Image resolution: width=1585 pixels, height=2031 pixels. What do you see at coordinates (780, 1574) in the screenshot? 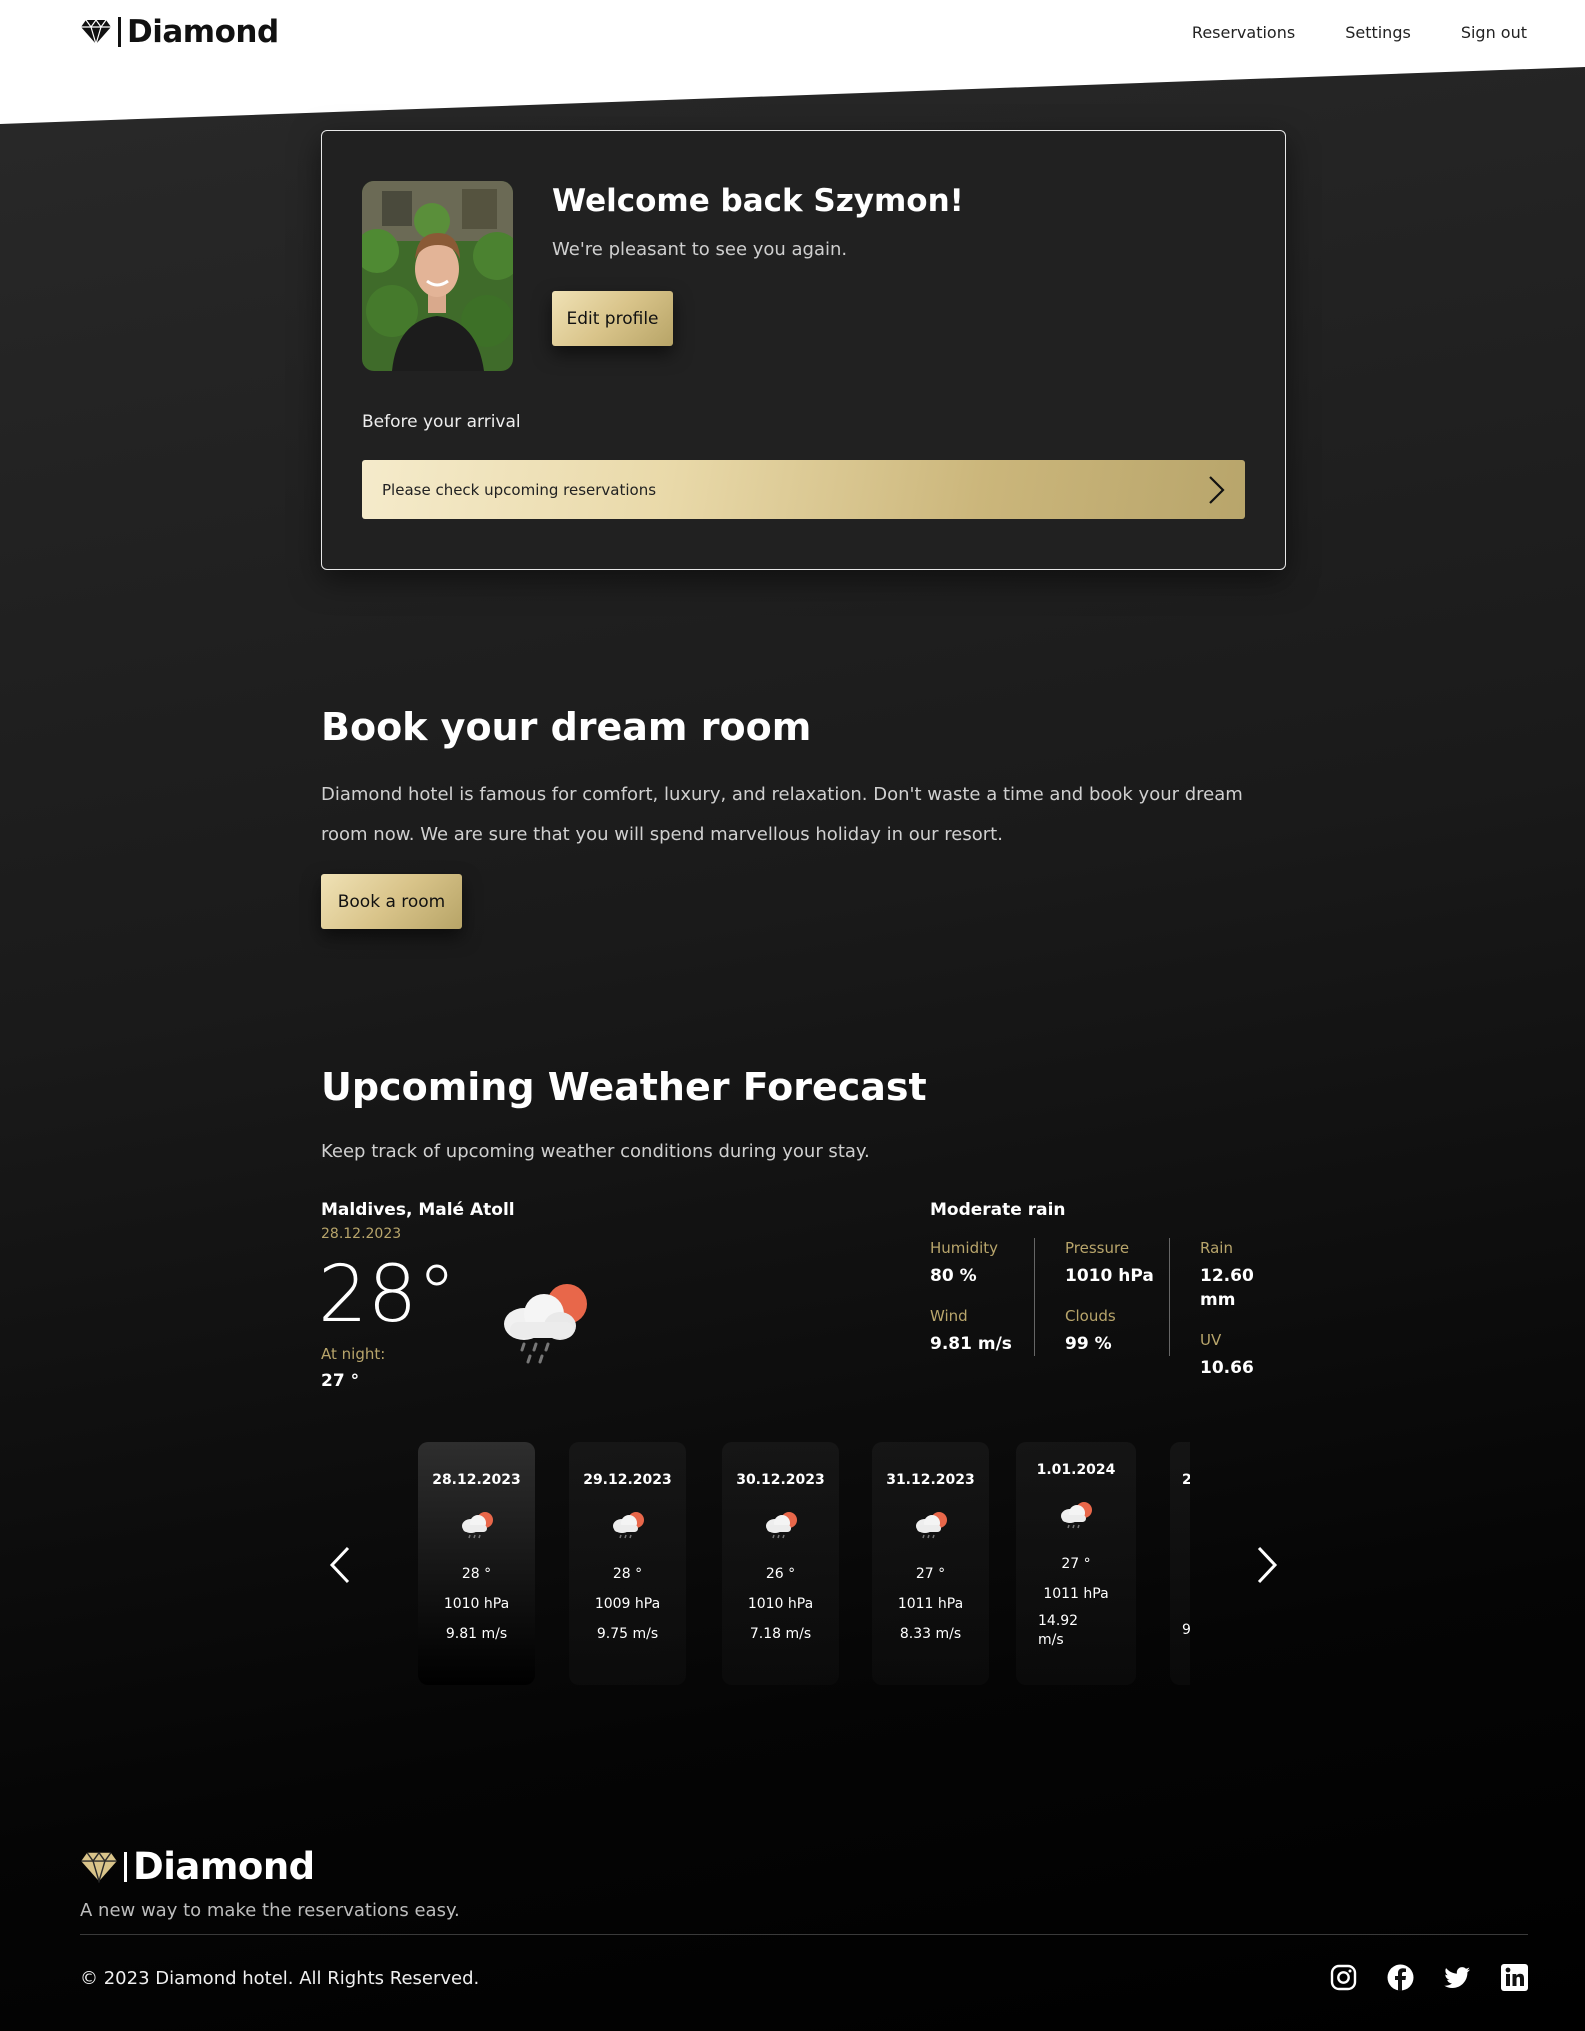
I see `forecast-temp: 26 °` at bounding box center [780, 1574].